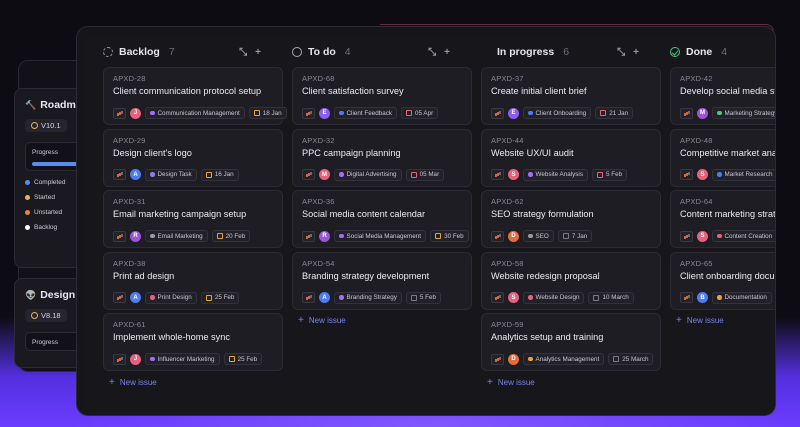 The width and height of the screenshot is (800, 427). What do you see at coordinates (176, 236) in the screenshot?
I see `label-tag: Email Marketing` at bounding box center [176, 236].